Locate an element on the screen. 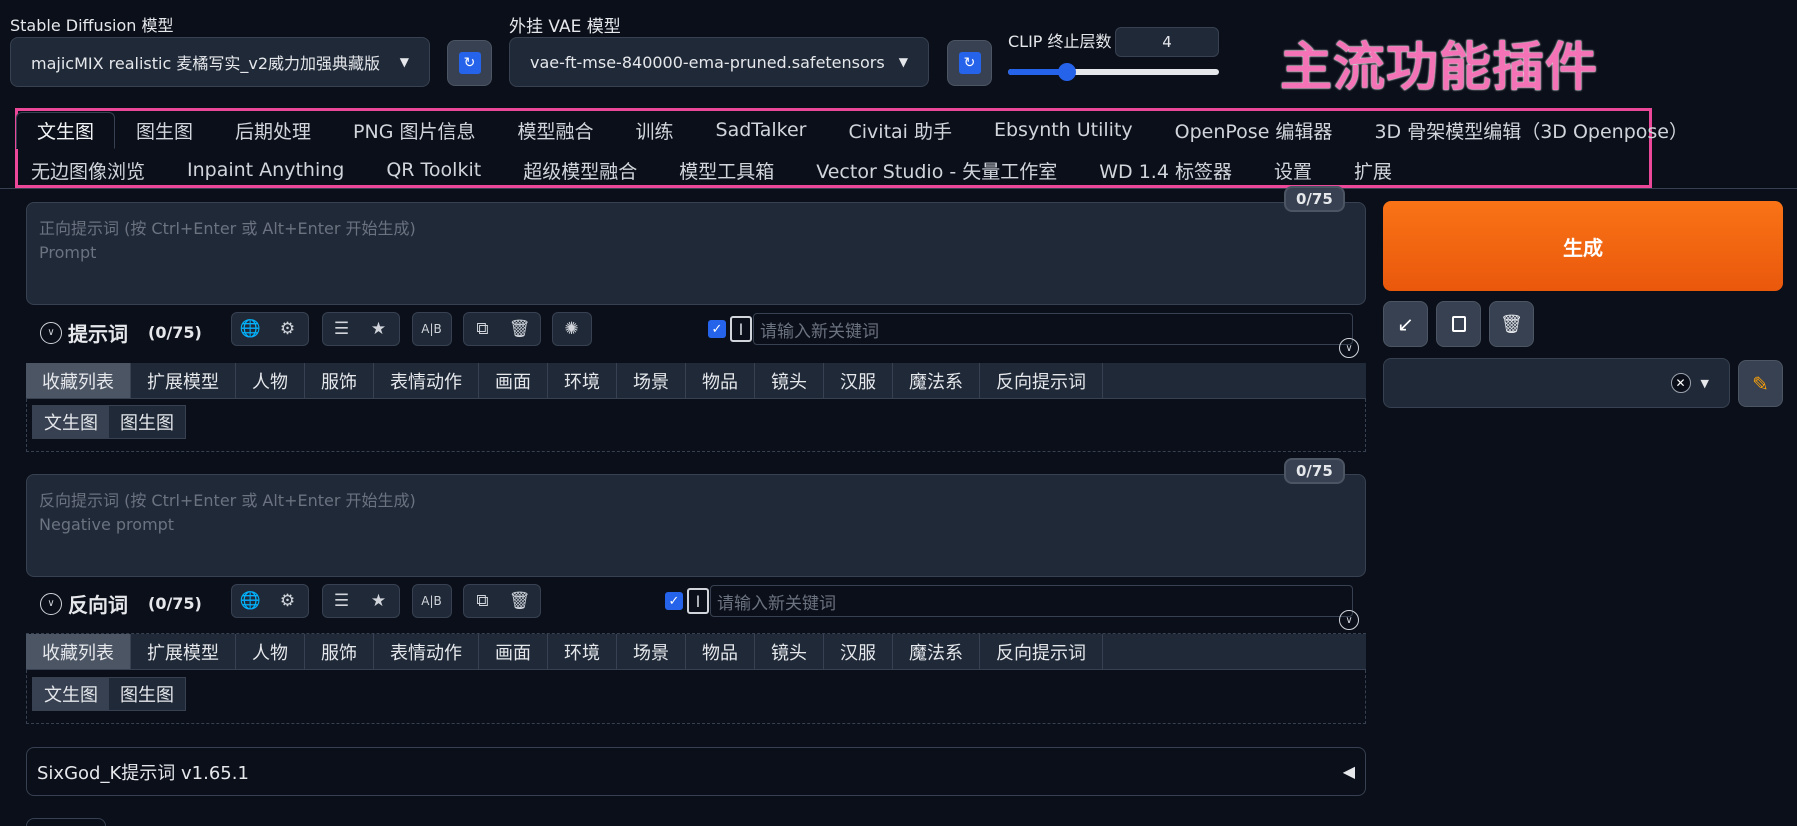 This screenshot has width=1797, height=826. prompt-category-panel is located at coordinates (696, 425).